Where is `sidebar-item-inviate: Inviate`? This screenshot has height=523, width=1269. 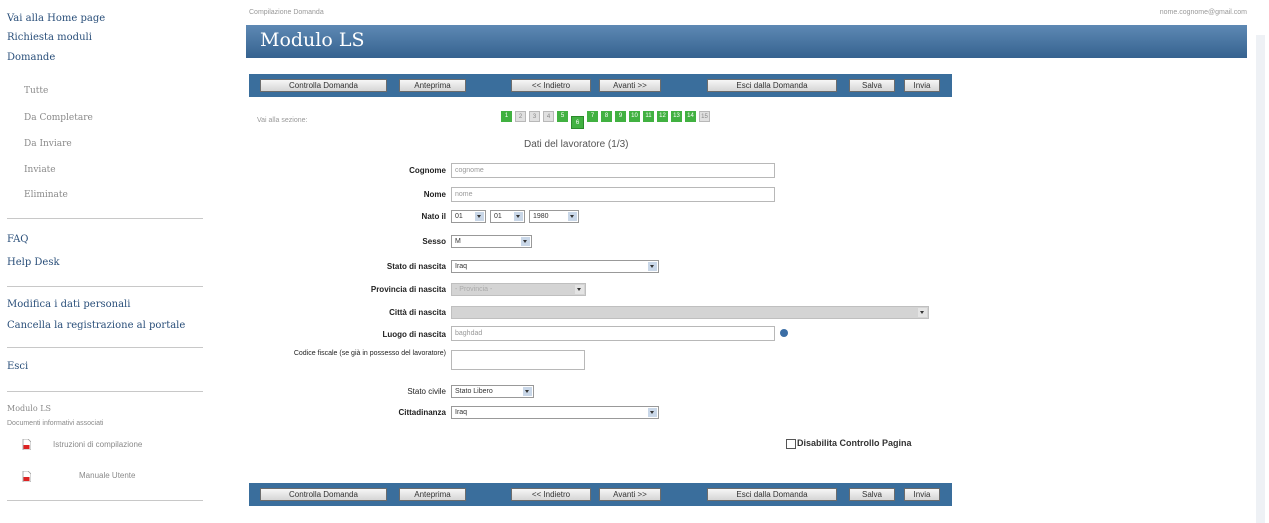
sidebar-item-inviate: Inviate is located at coordinates (40, 170).